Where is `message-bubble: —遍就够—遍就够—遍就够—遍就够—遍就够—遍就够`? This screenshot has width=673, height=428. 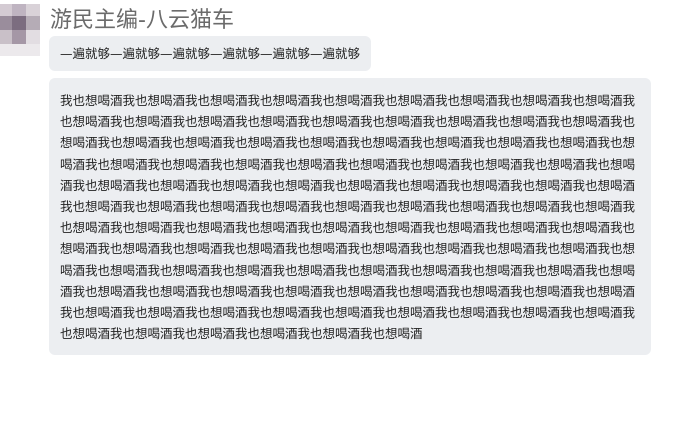
message-bubble: —遍就够—遍就够—遍就够—遍就够—遍就够—遍就够 is located at coordinates (210, 53).